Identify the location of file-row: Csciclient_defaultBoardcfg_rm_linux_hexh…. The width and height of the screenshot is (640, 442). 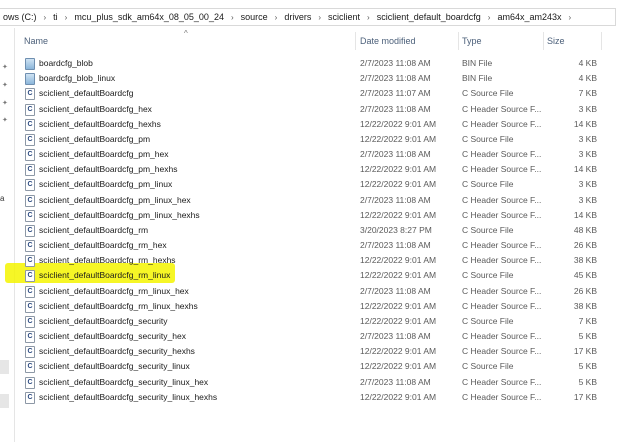
(320, 306).